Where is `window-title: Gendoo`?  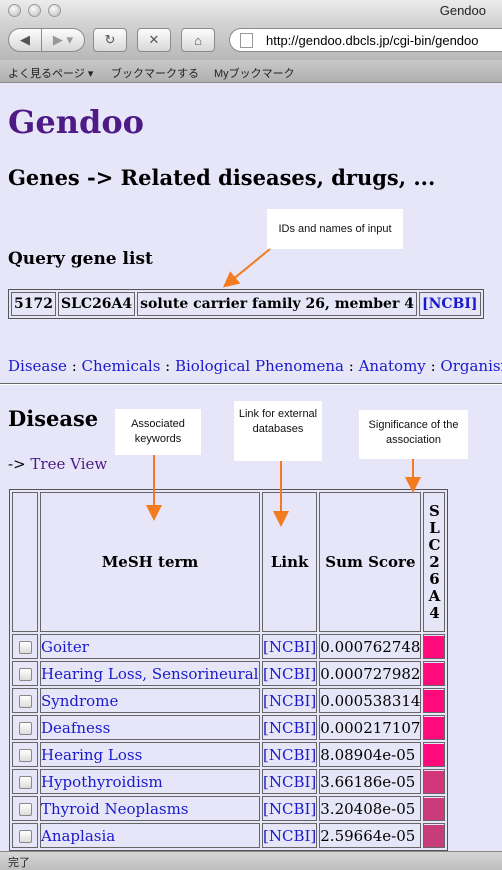
window-title: Gendoo is located at coordinates (462, 10).